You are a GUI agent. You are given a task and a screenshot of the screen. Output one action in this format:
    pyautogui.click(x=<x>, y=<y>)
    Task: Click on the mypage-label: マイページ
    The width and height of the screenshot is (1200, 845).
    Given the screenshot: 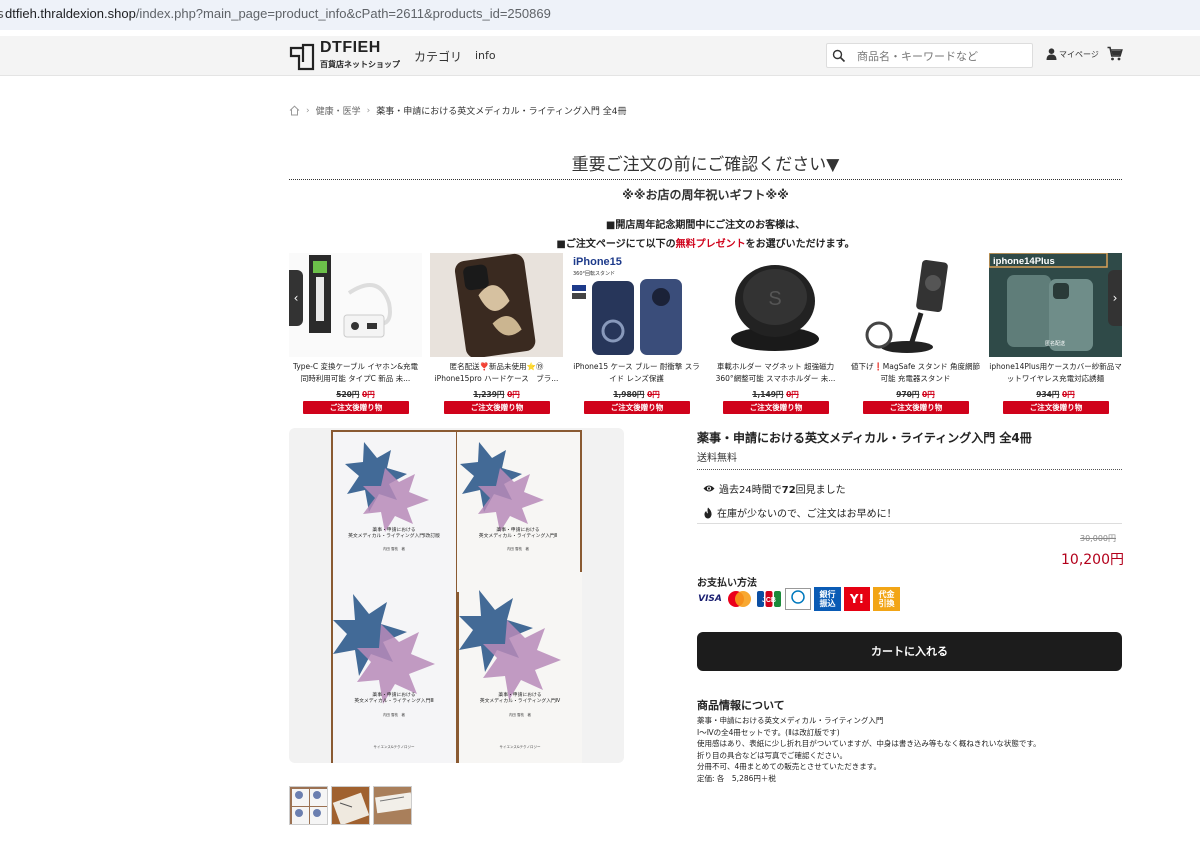 What is the action you would take?
    pyautogui.click(x=1079, y=54)
    